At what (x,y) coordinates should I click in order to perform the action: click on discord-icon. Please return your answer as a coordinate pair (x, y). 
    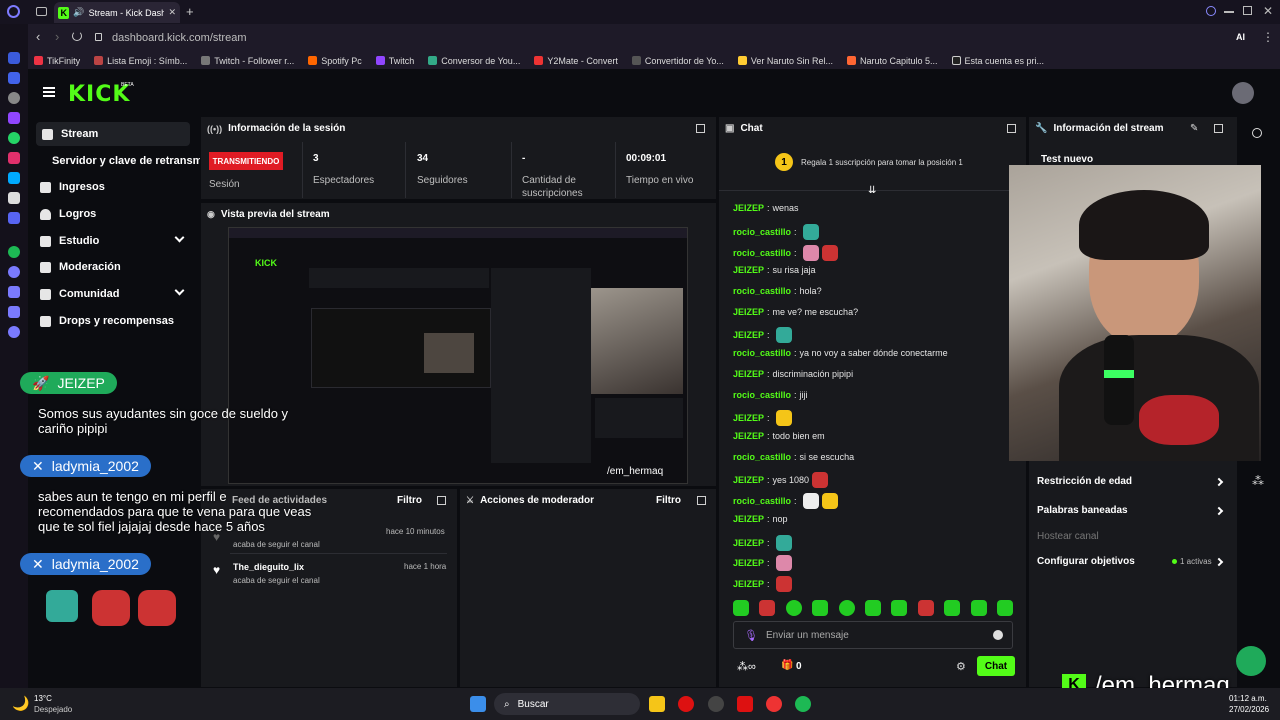
    Looking at the image, I should click on (14, 218).